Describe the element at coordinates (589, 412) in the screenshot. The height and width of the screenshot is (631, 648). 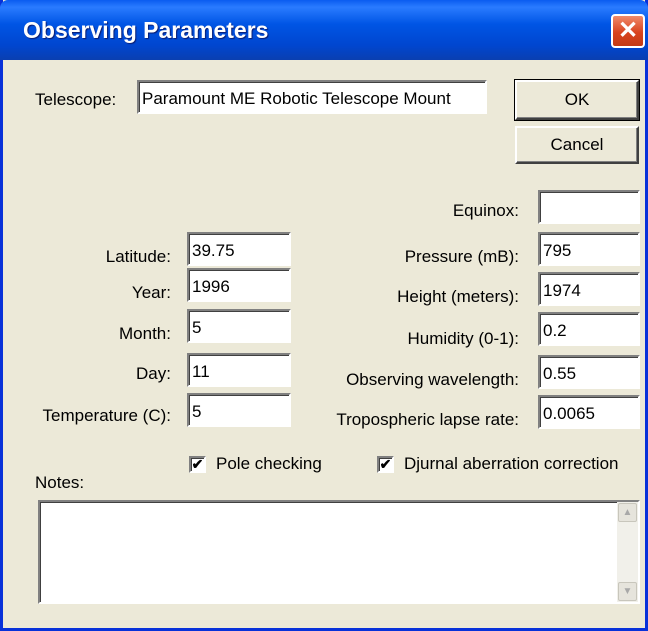
I see `lapse-rate-input` at that location.